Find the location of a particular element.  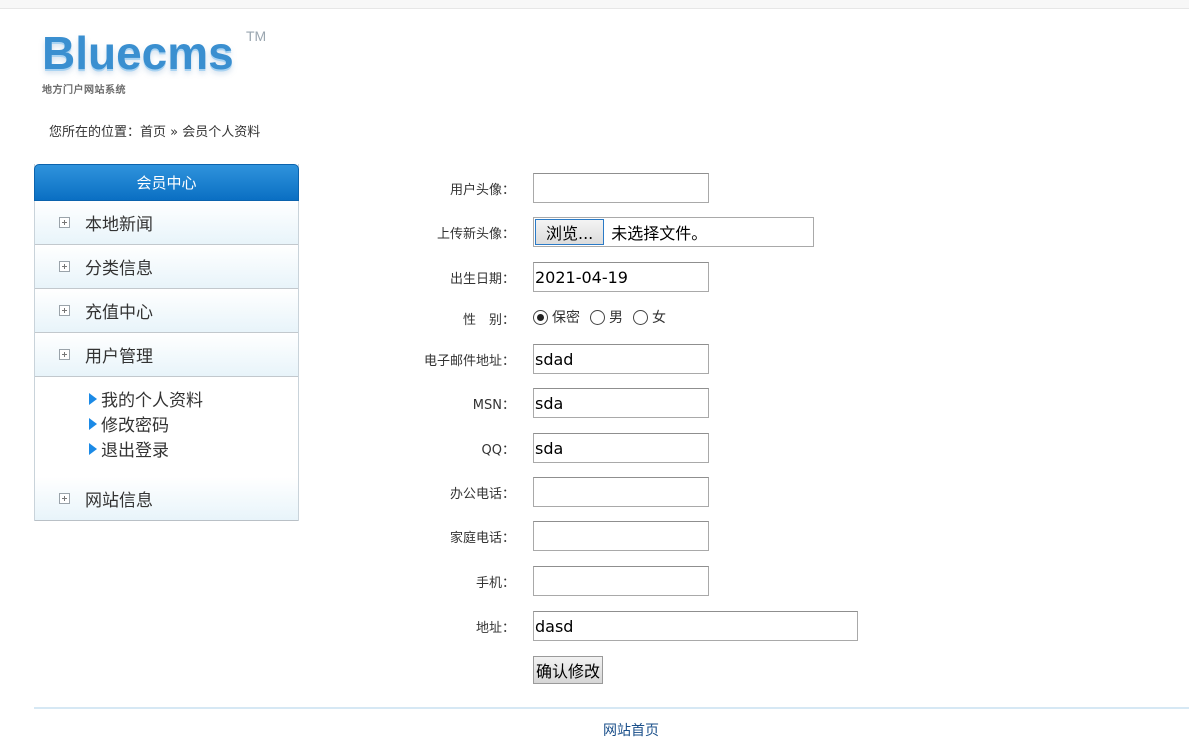

form-row-upload: 上传新头像： 浏览... 未选择文件。 is located at coordinates (640, 232).